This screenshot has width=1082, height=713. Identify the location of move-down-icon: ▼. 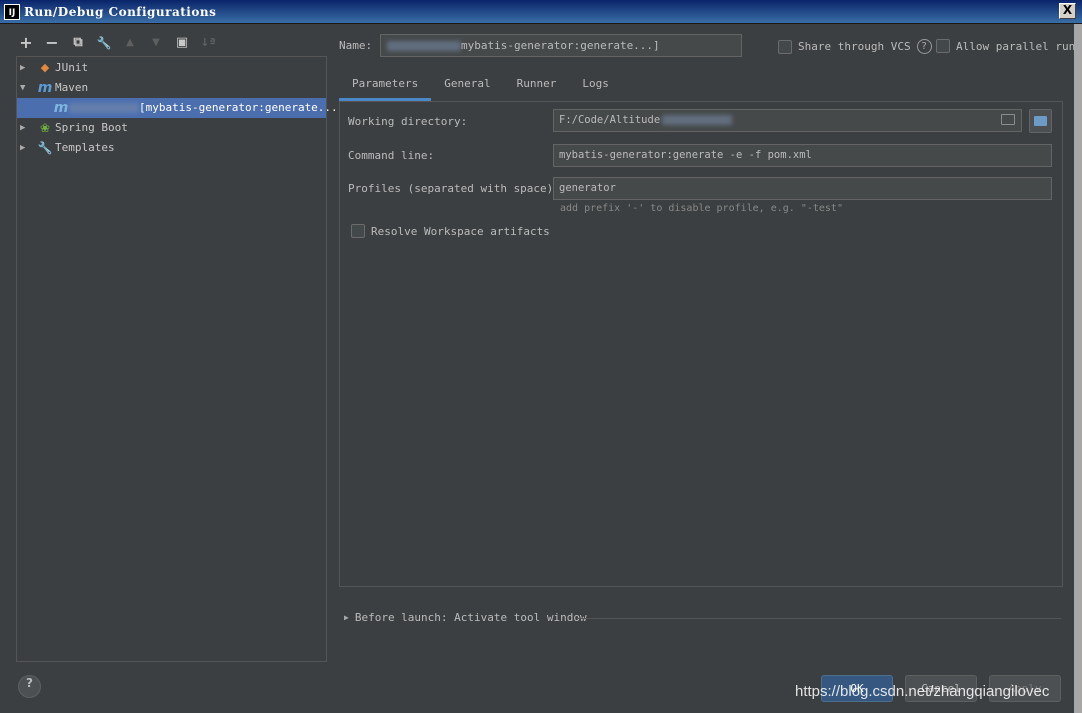
(156, 43).